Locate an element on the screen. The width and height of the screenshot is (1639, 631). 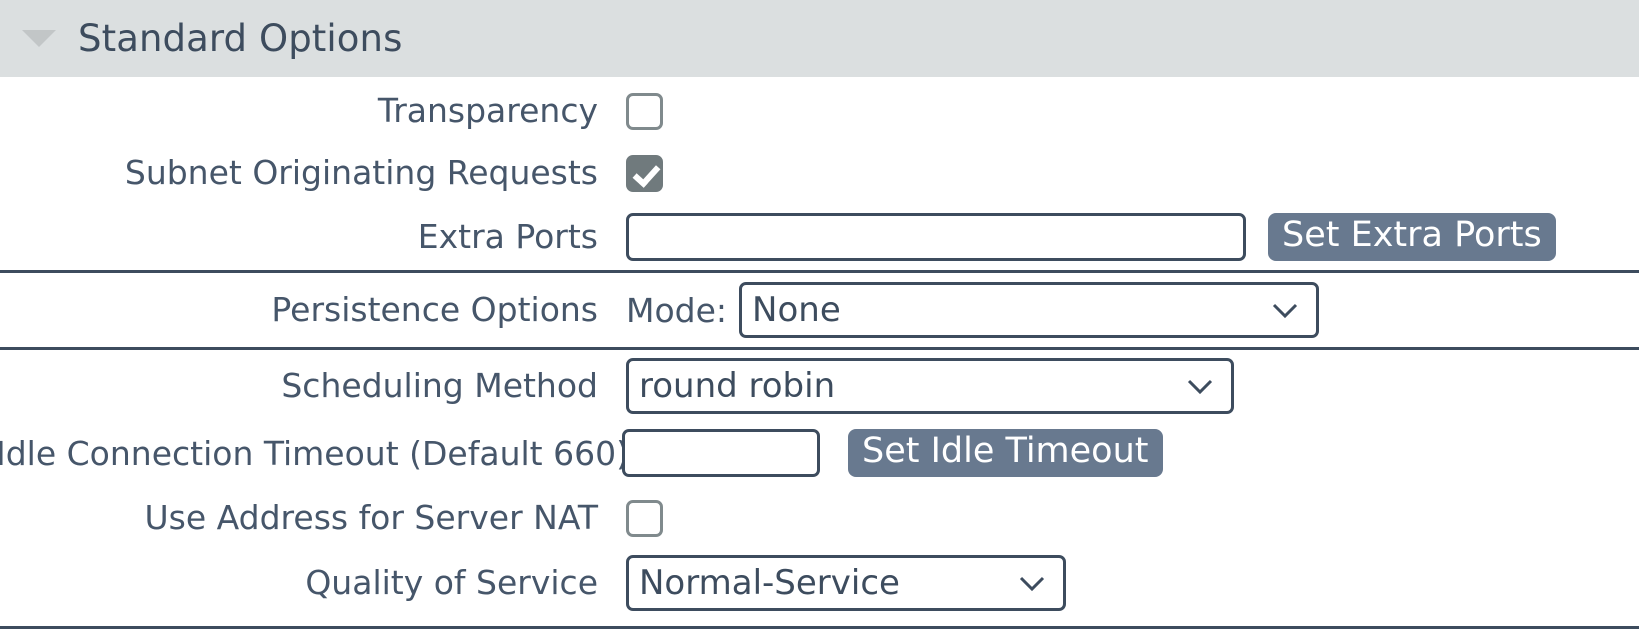
quality-of-service-select: Normal-Service is located at coordinates (846, 583).